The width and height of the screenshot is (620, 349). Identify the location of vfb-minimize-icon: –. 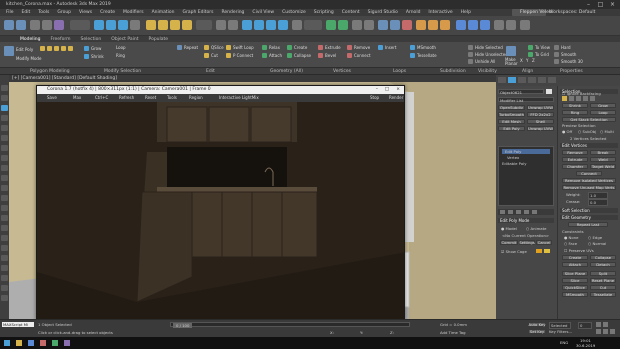
(377, 90).